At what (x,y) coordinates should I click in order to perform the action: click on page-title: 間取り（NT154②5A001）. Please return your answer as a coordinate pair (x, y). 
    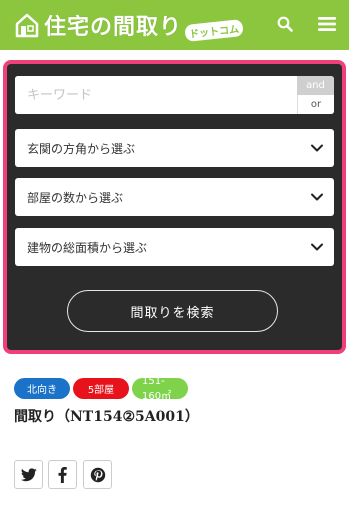
    Looking at the image, I should click on (106, 417).